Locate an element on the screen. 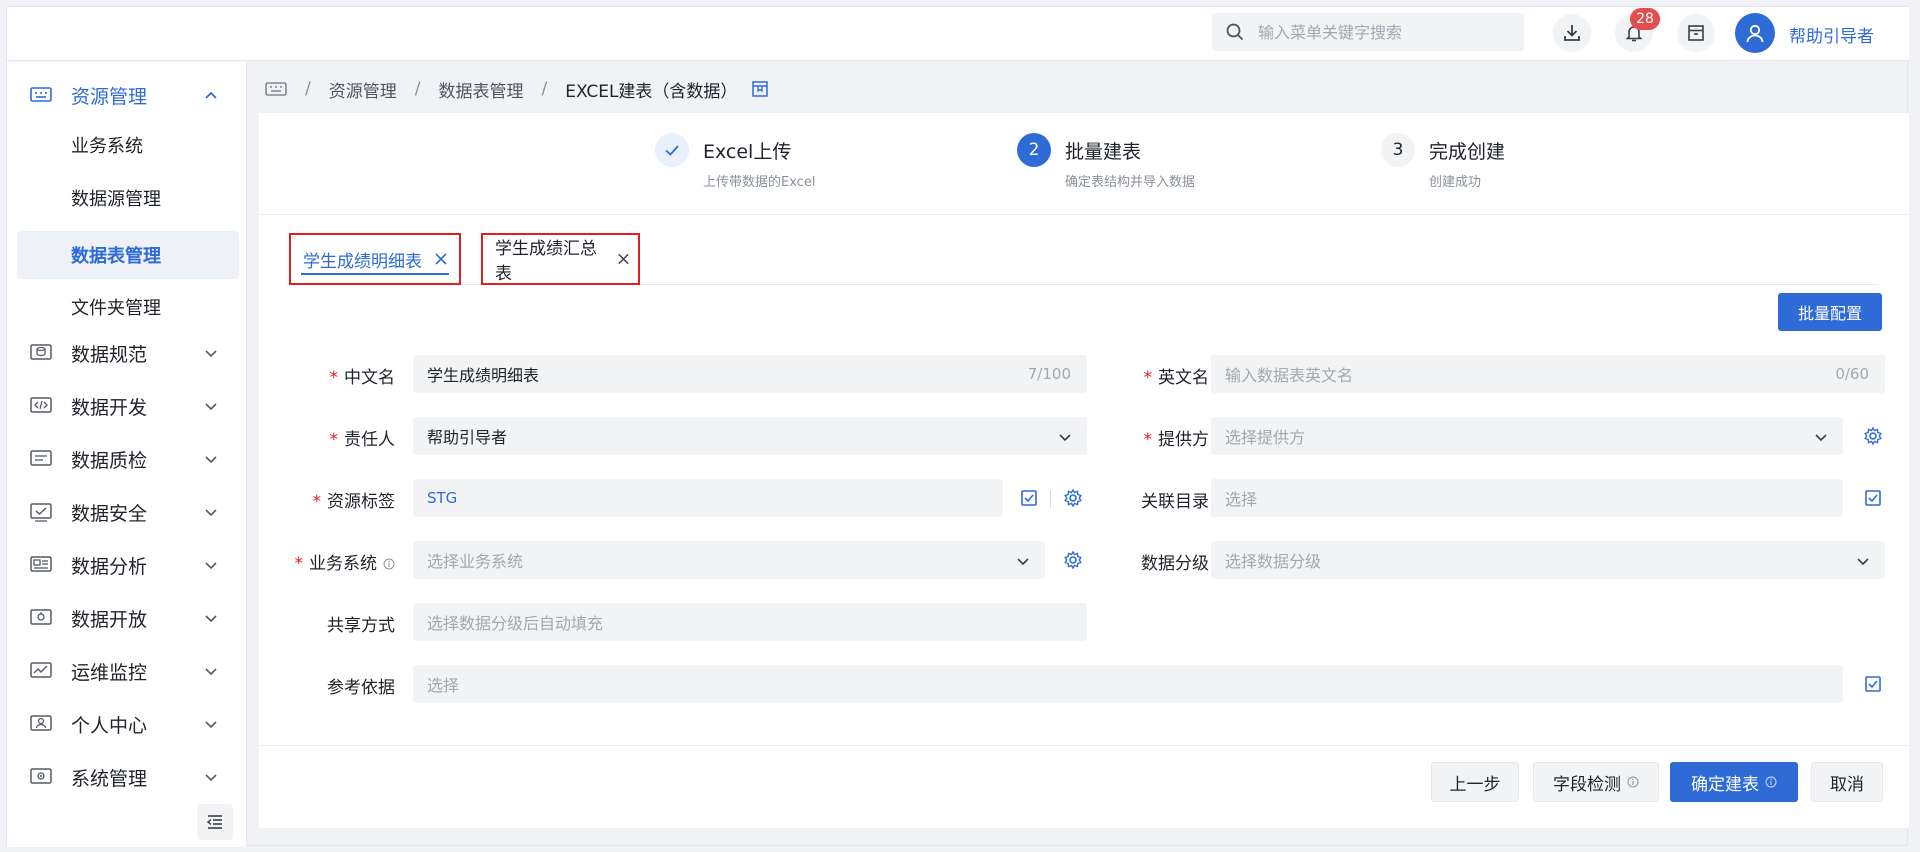 The width and height of the screenshot is (1920, 852). open-icon is located at coordinates (41, 617).